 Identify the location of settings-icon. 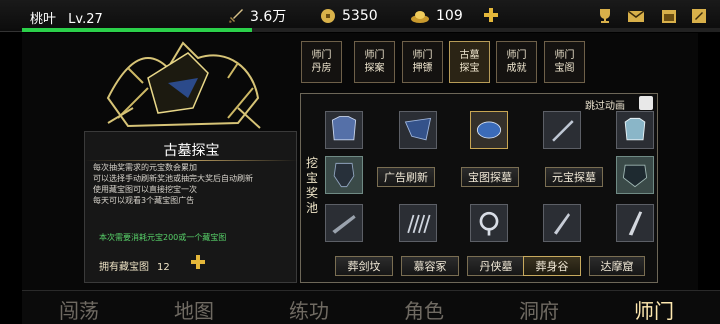
(699, 16).